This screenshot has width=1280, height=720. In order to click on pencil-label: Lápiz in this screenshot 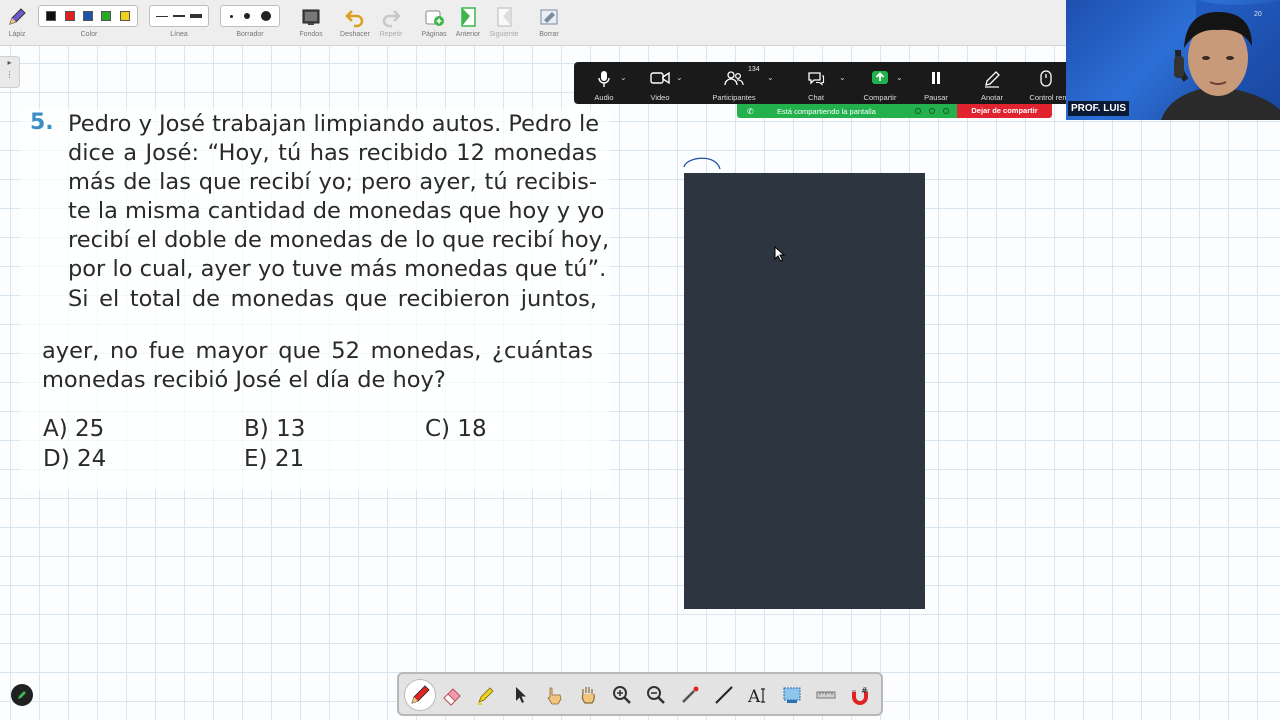, I will do `click(17, 34)`.